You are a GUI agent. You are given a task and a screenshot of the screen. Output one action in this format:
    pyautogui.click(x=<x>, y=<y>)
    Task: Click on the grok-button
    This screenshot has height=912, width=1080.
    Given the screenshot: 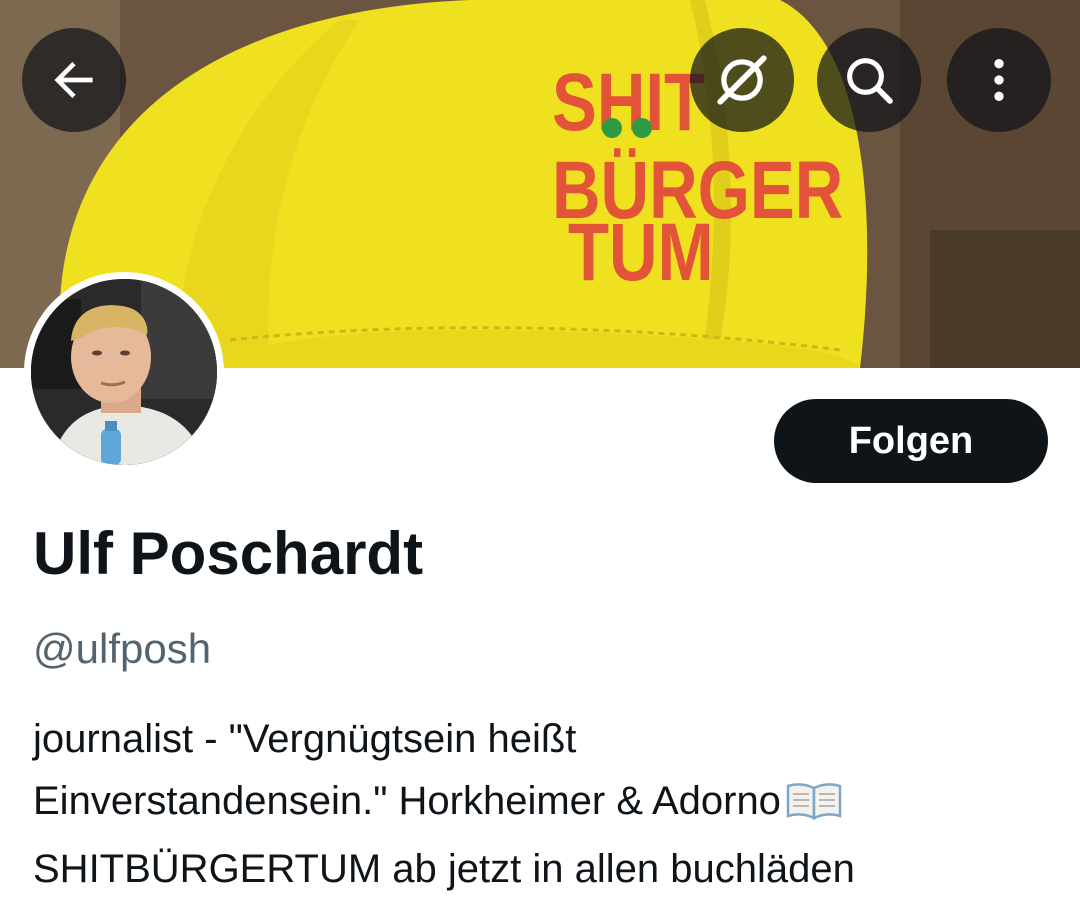 What is the action you would take?
    pyautogui.click(x=742, y=80)
    